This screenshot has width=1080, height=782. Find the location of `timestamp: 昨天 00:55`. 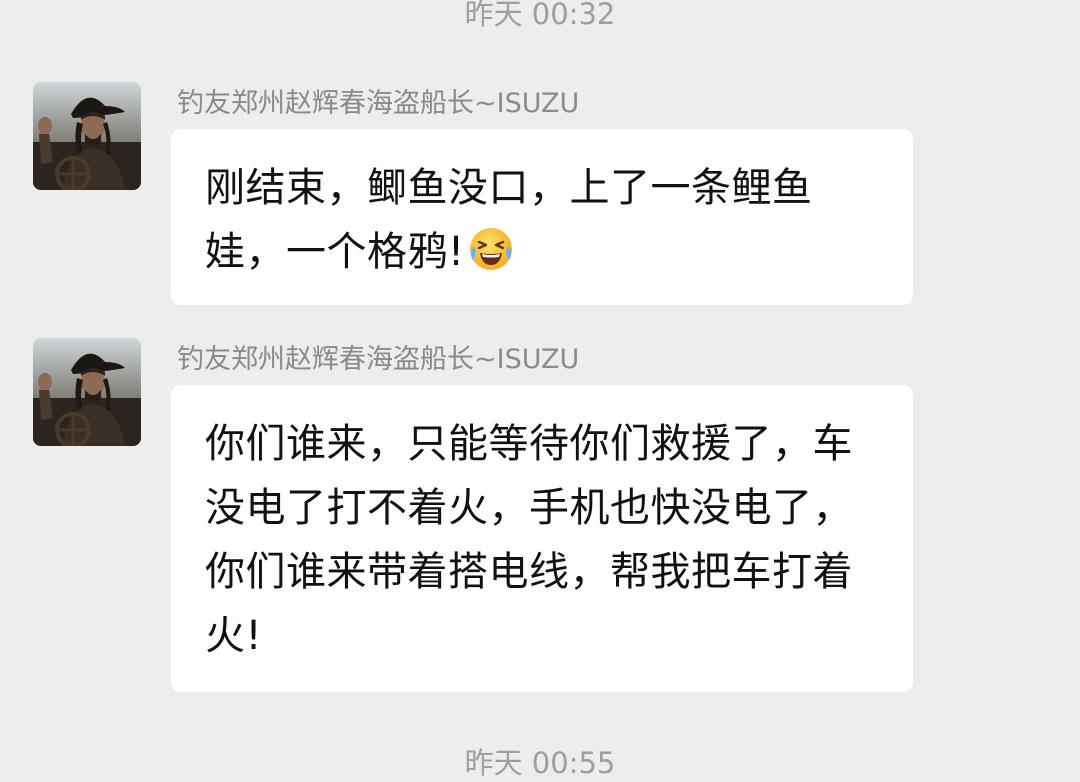

timestamp: 昨天 00:55 is located at coordinates (540, 763).